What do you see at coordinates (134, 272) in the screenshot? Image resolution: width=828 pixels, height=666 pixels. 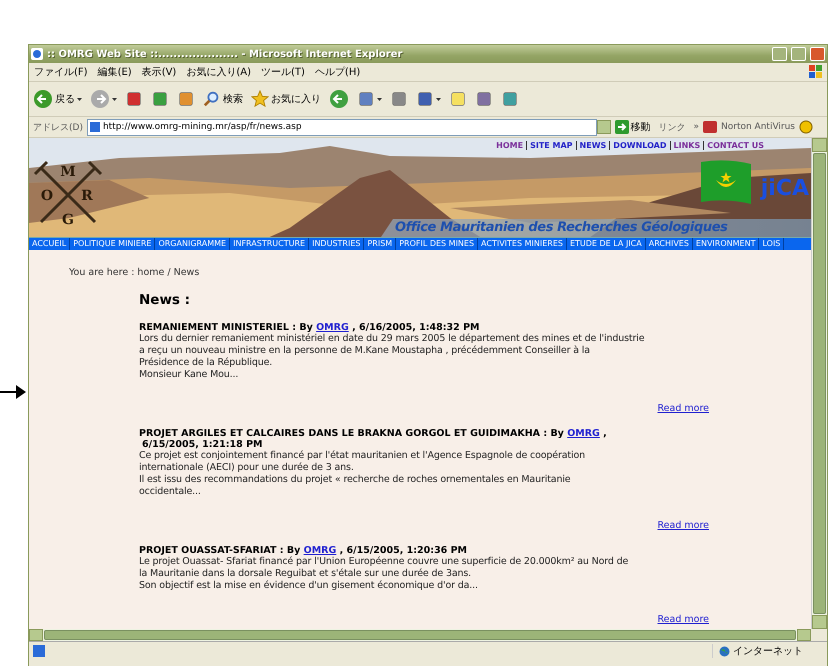 I see `breadcrumb: You are here : home / News` at bounding box center [134, 272].